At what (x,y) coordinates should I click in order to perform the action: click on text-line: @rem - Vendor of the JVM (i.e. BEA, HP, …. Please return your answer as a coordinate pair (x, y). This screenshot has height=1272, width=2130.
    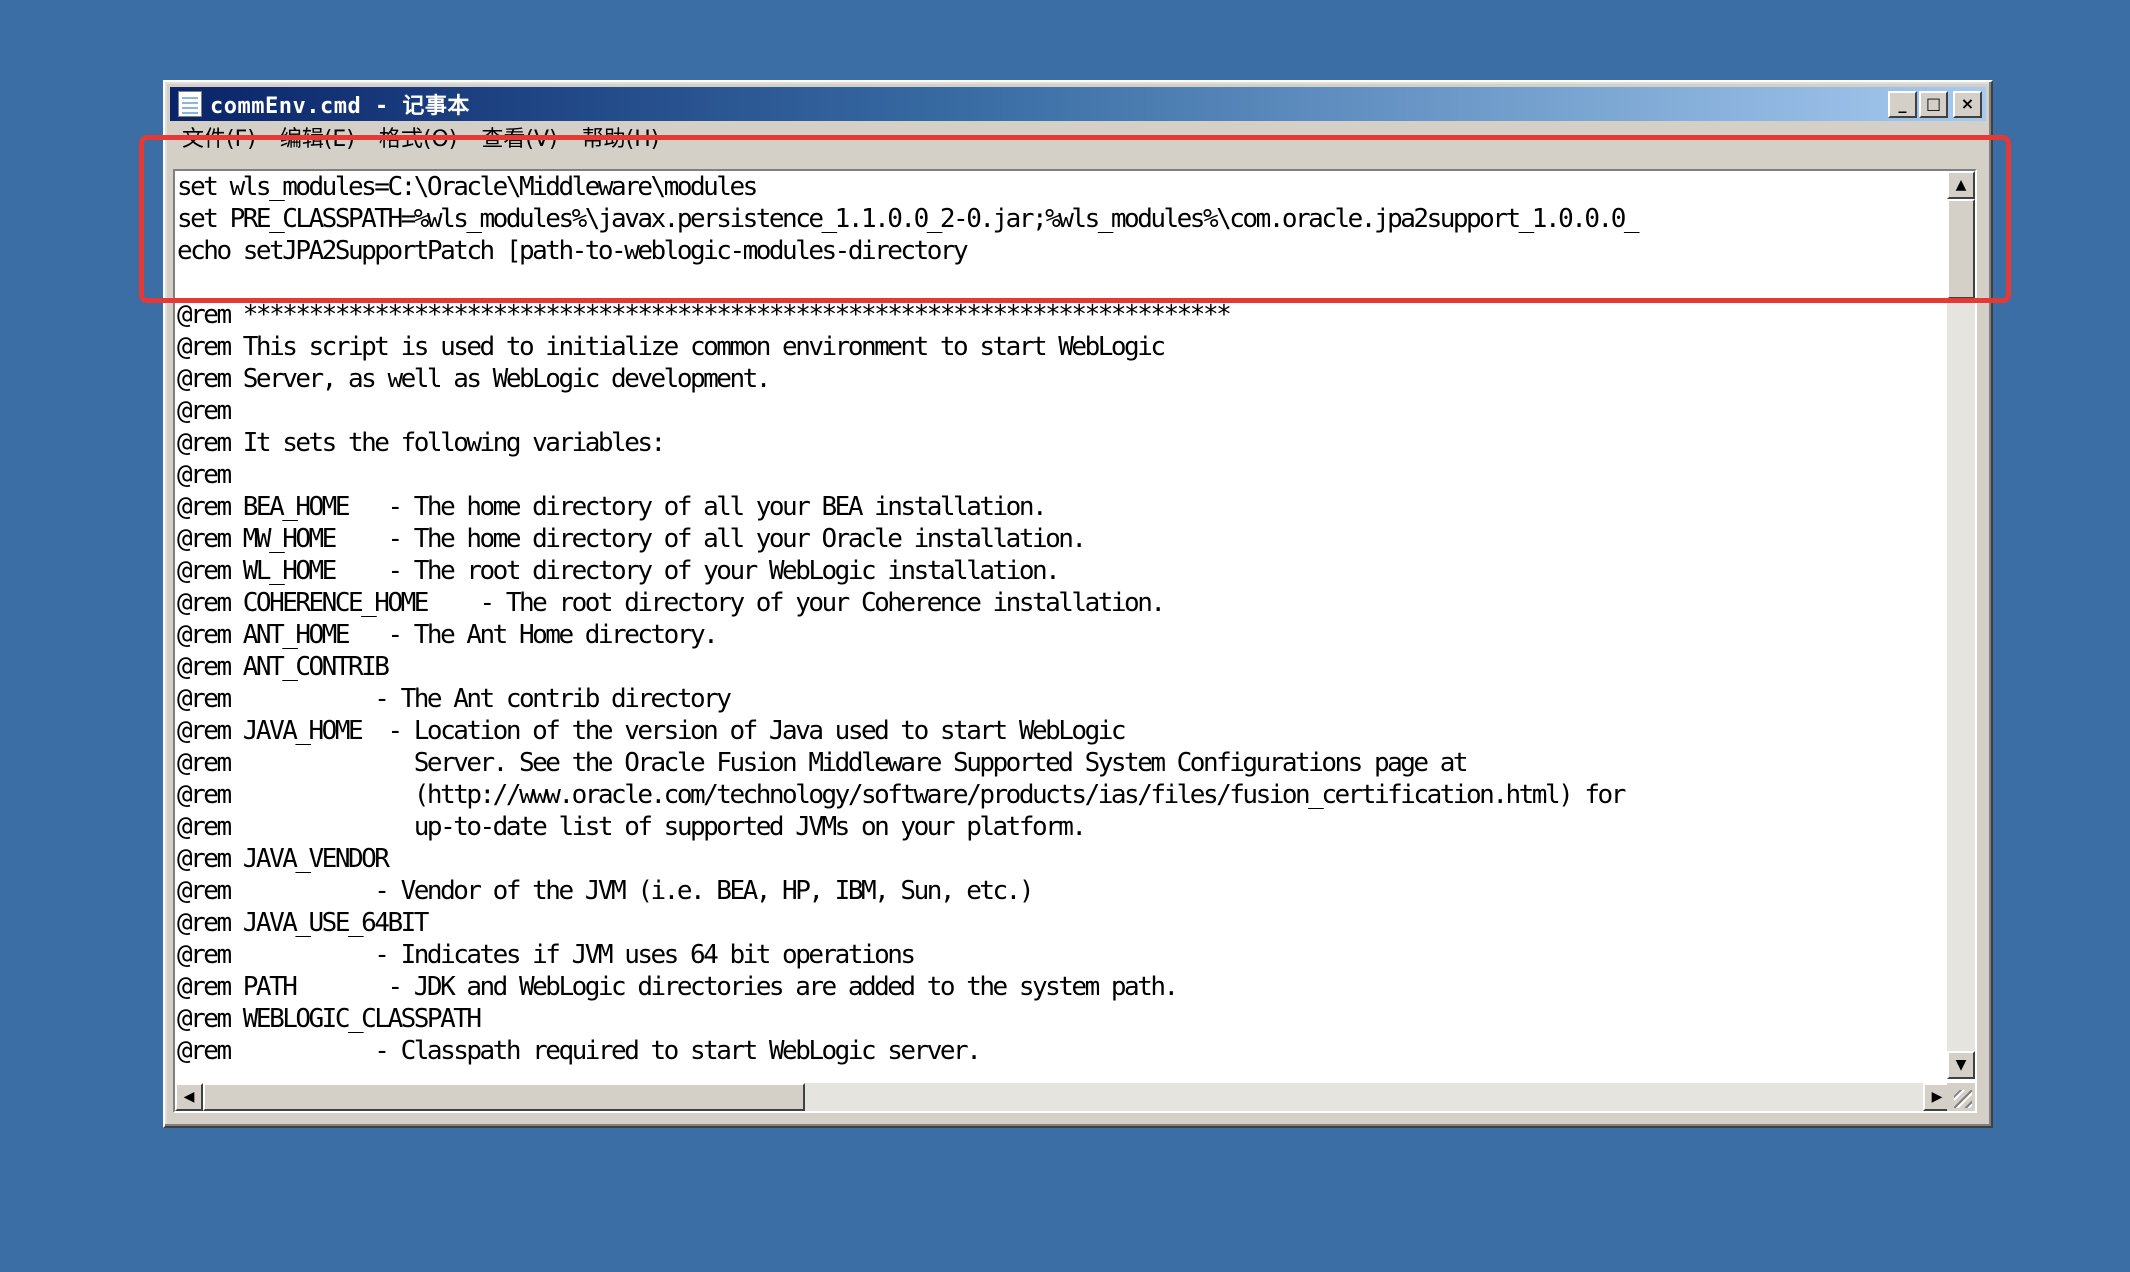
    Looking at the image, I should click on (605, 891).